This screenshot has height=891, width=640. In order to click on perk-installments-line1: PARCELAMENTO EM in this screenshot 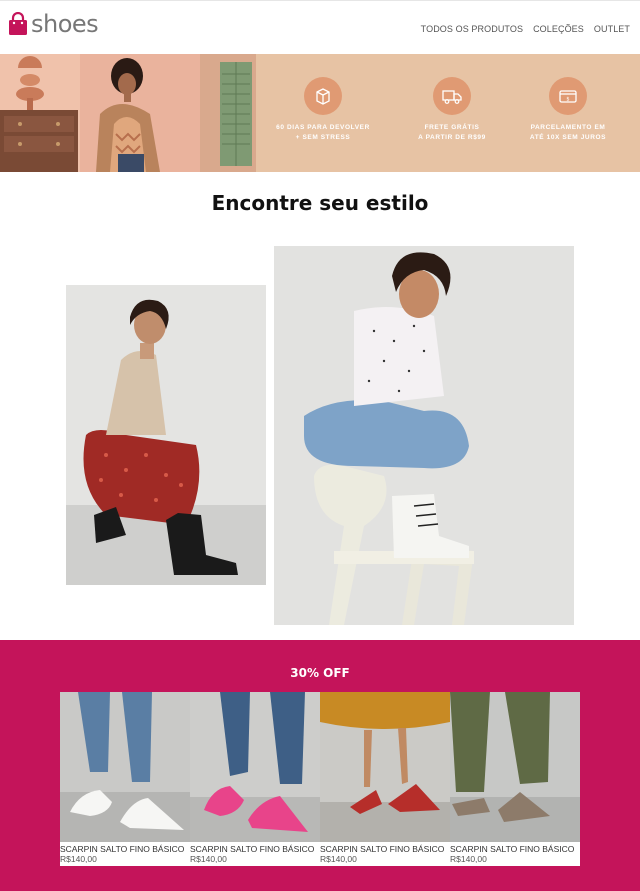, I will do `click(568, 127)`.